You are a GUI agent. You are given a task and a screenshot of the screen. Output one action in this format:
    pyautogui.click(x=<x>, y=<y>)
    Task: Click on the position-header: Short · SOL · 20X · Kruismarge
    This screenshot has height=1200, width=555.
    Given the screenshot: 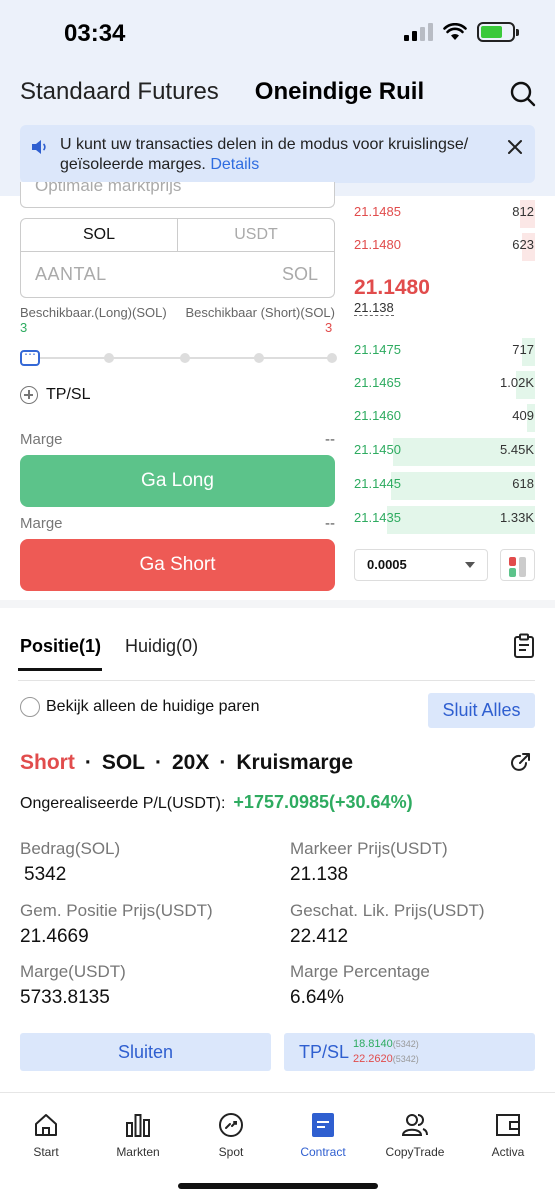 What is the action you would take?
    pyautogui.click(x=186, y=763)
    